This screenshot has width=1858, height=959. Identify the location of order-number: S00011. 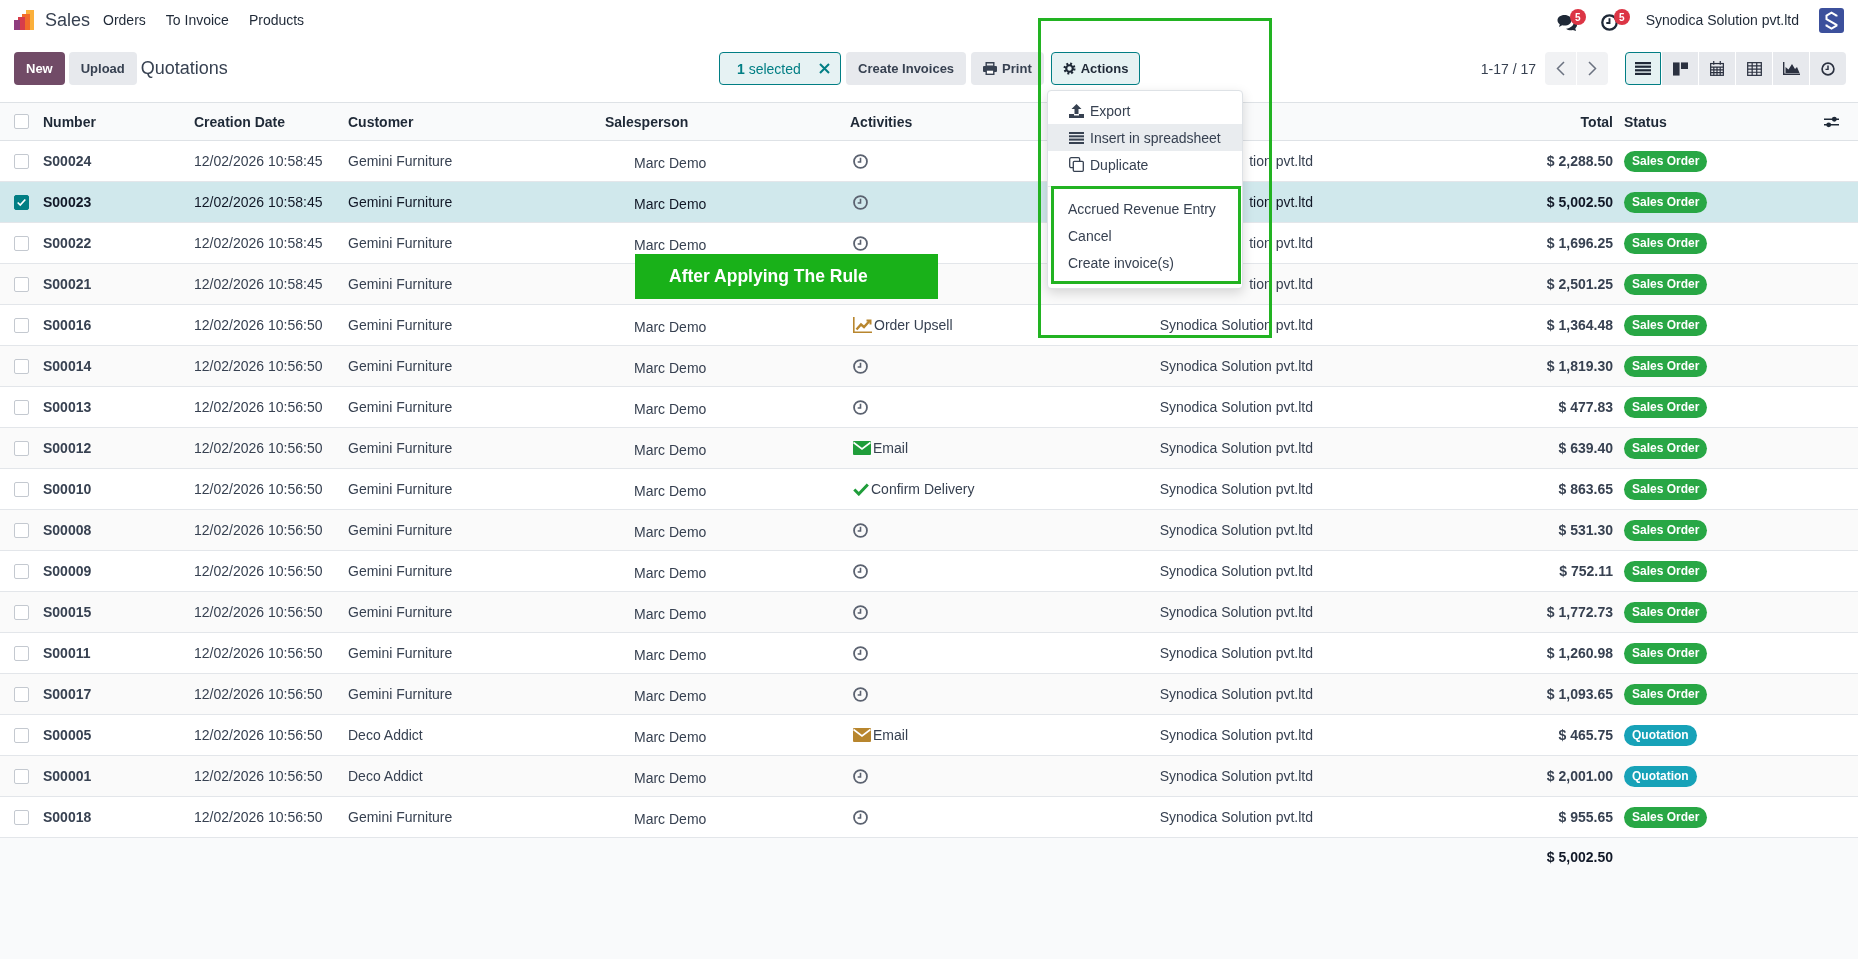
(67, 653).